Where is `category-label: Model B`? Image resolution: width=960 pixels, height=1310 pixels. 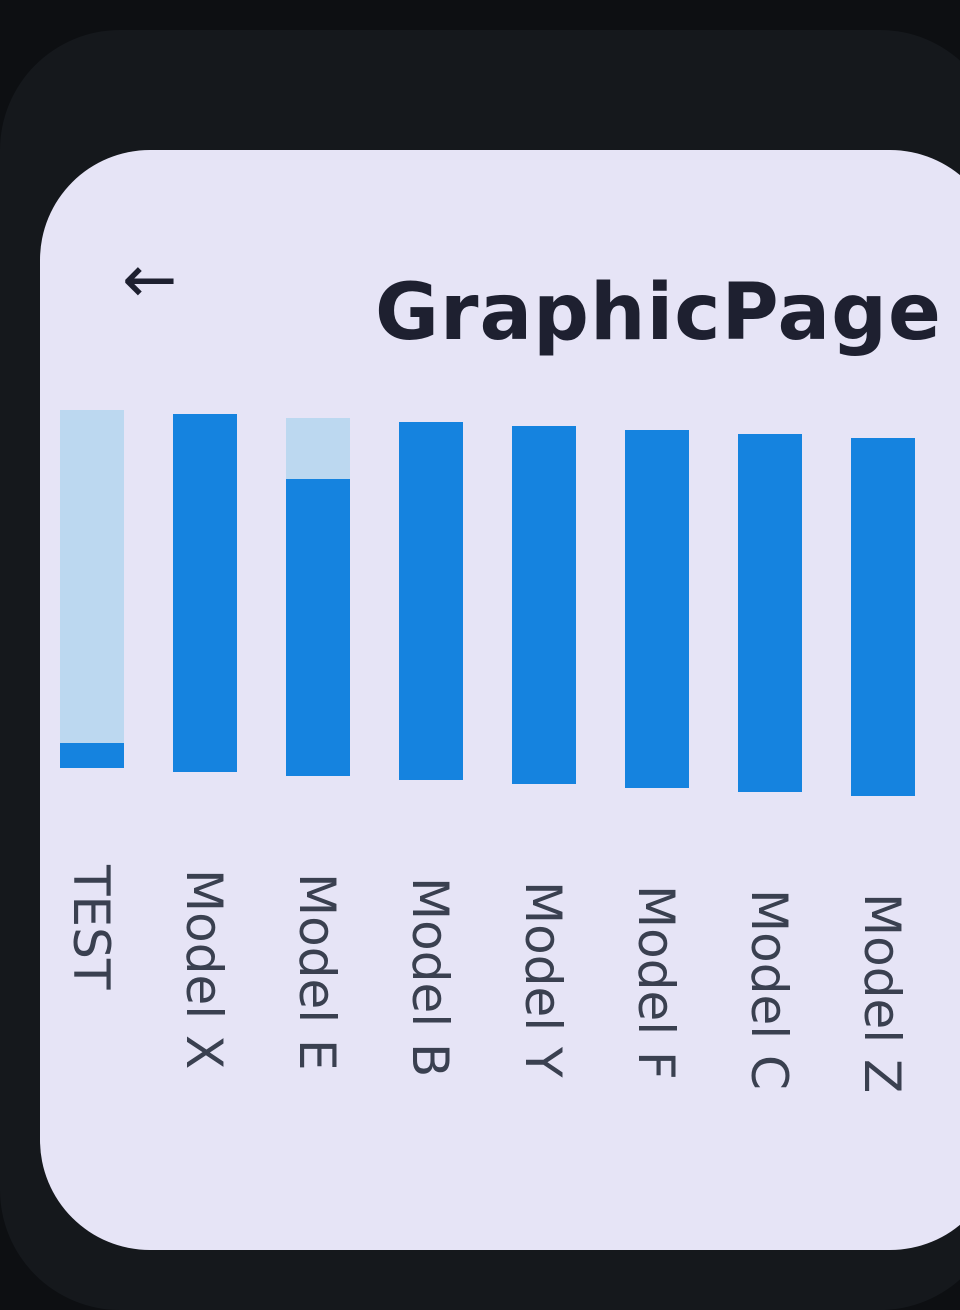
category-label: Model B is located at coordinates (430, 977).